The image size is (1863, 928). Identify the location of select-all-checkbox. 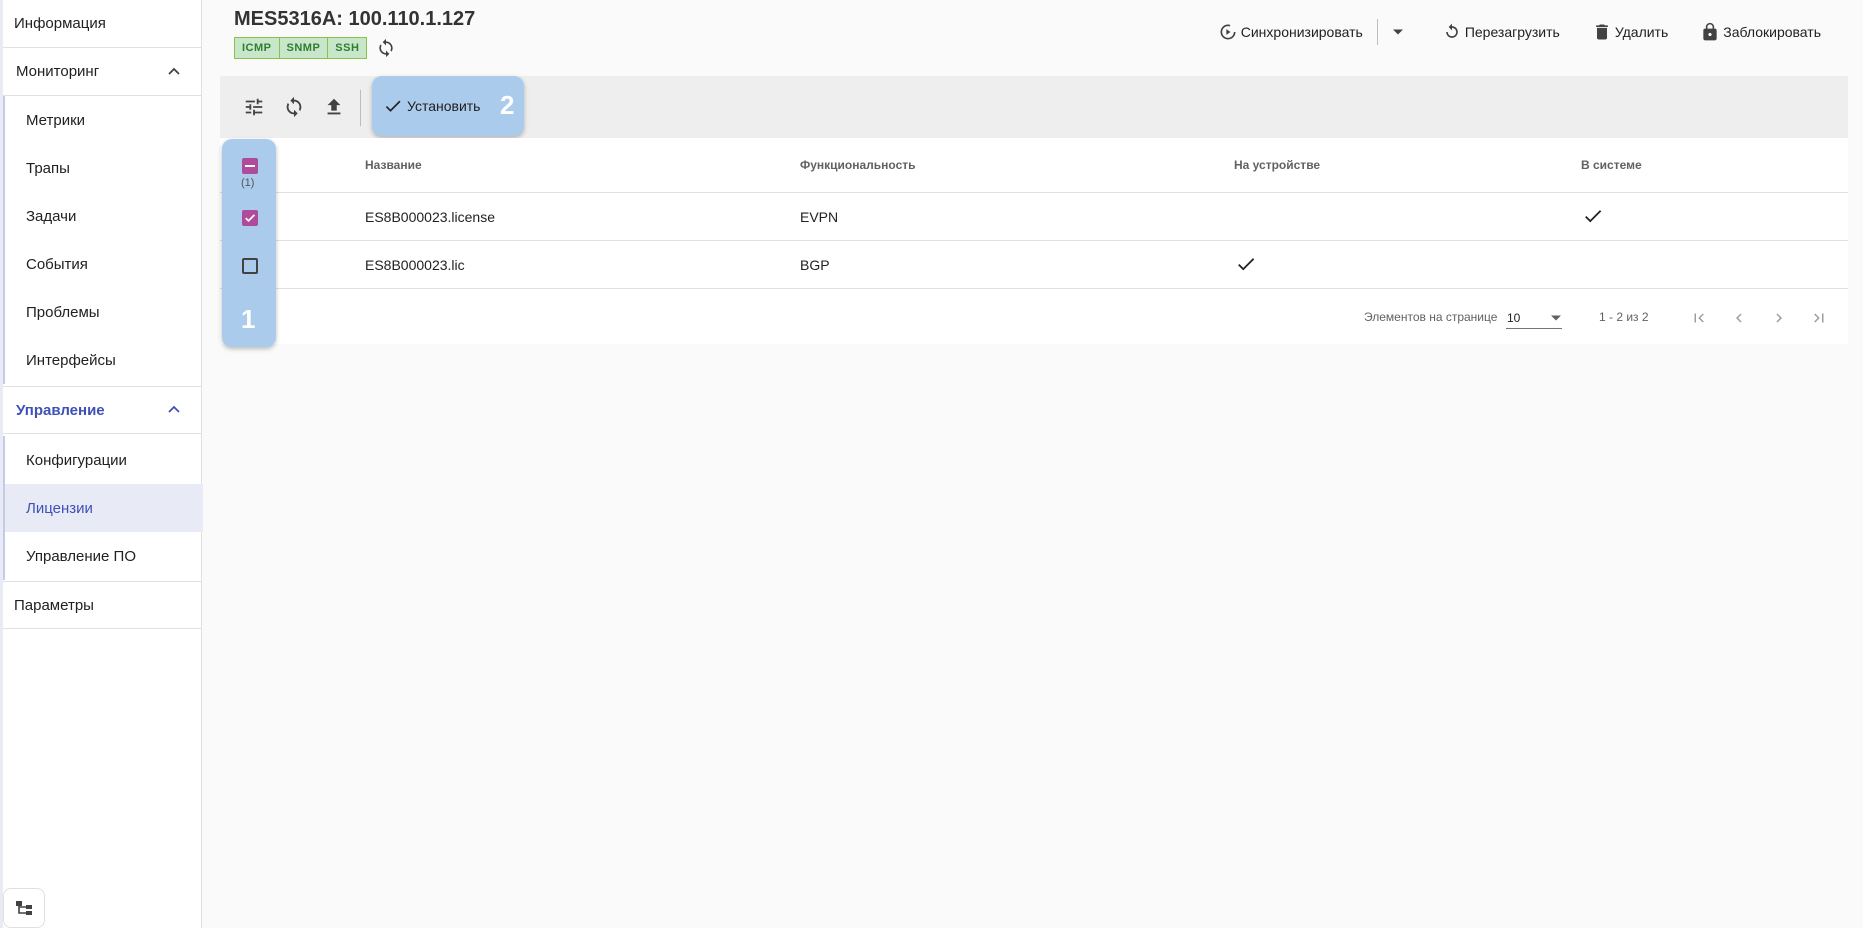
(250, 166).